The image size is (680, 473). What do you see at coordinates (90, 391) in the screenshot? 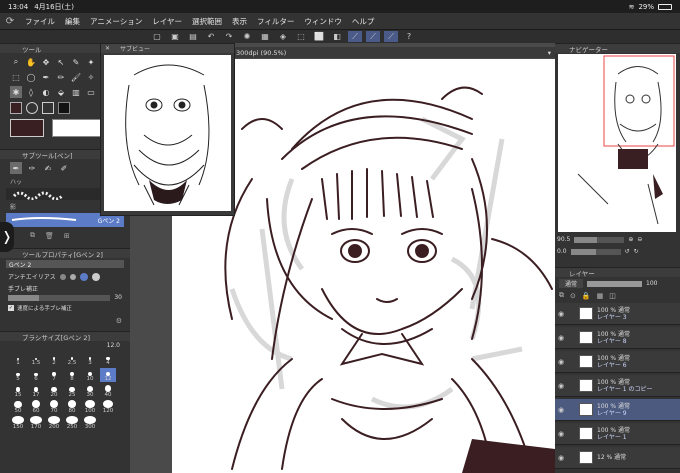
I see `brushsize-option: 30` at bounding box center [90, 391].